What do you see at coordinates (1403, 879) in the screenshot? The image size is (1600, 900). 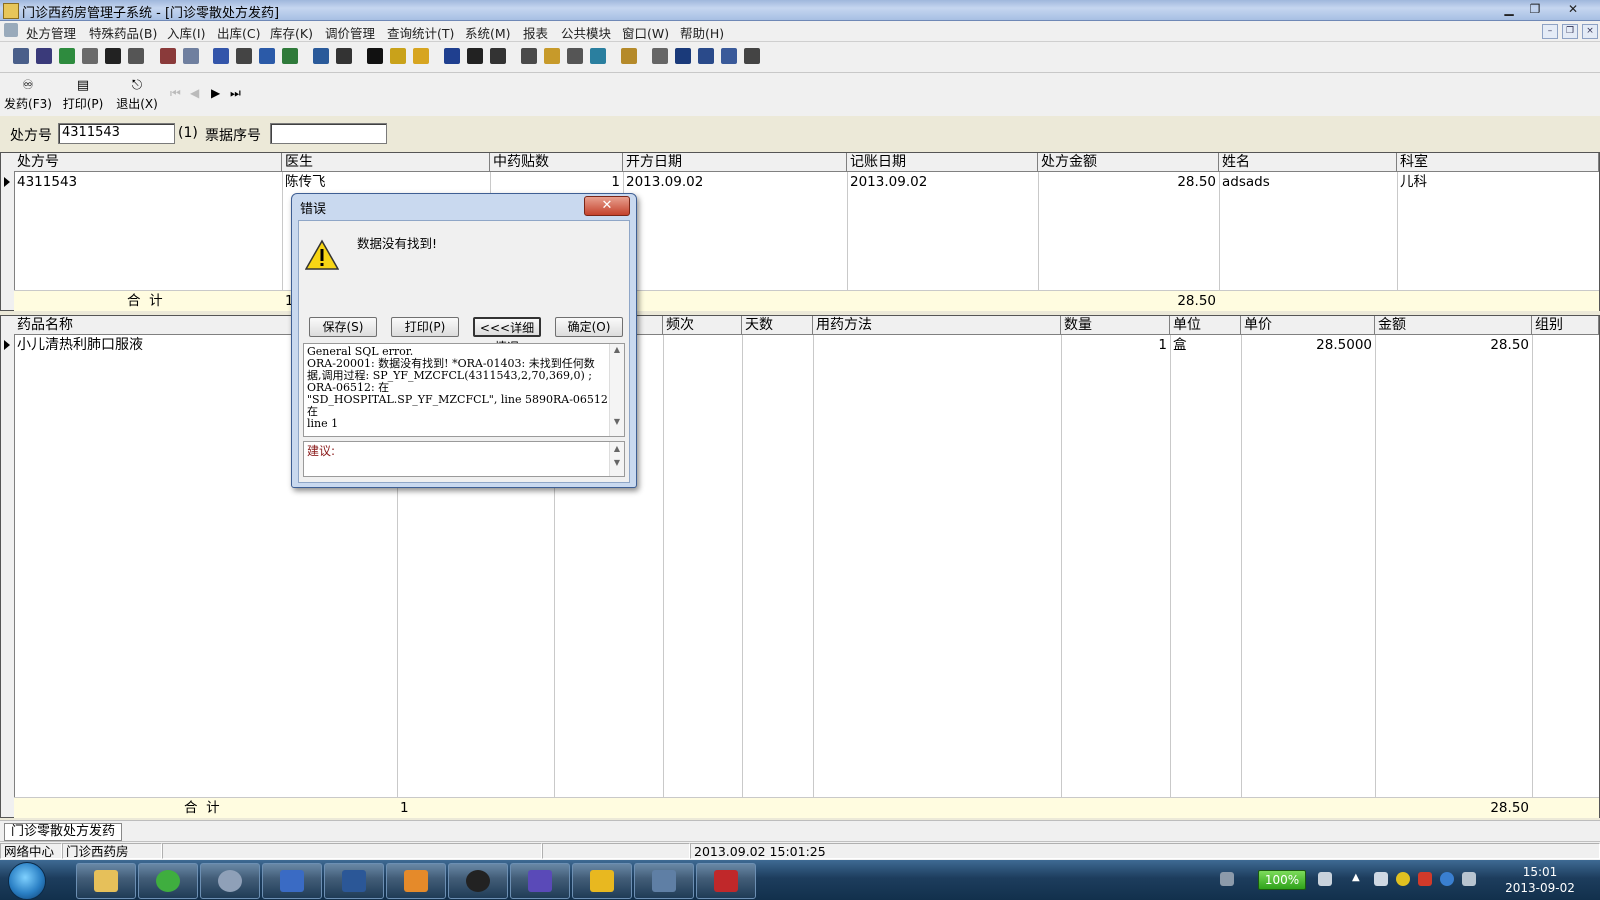 I see `tray-app-icon` at bounding box center [1403, 879].